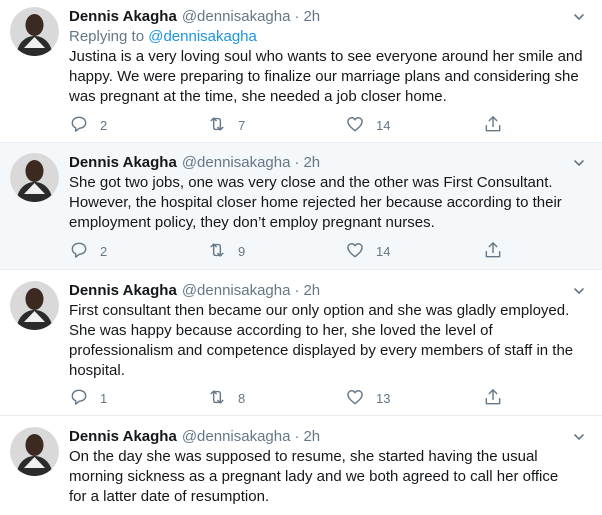 Image resolution: width=602 pixels, height=515 pixels. What do you see at coordinates (276, 398) in the screenshot?
I see `retweet-button: 8` at bounding box center [276, 398].